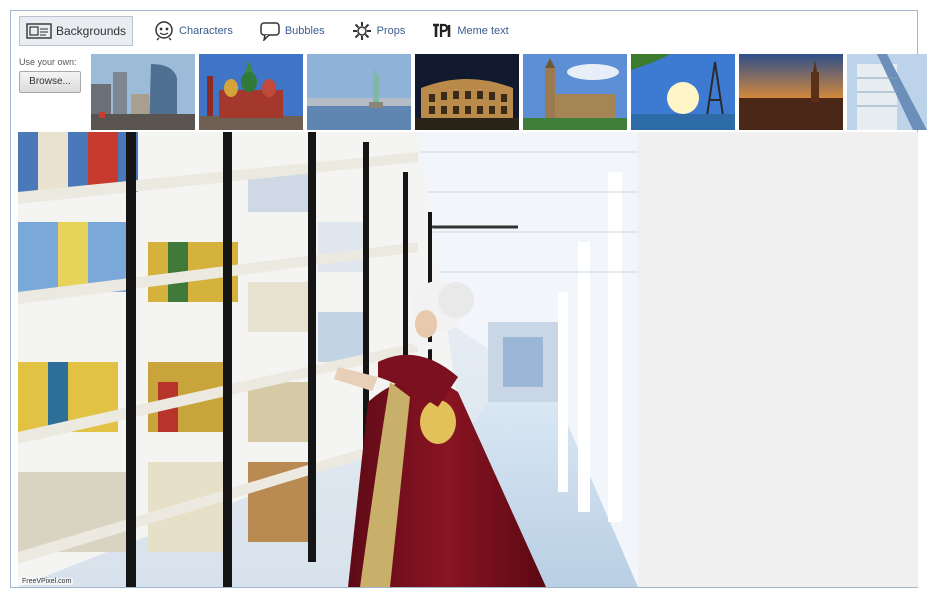 The height and width of the screenshot is (592, 927). What do you see at coordinates (48, 62) in the screenshot?
I see `upload-label: Use your own:` at bounding box center [48, 62].